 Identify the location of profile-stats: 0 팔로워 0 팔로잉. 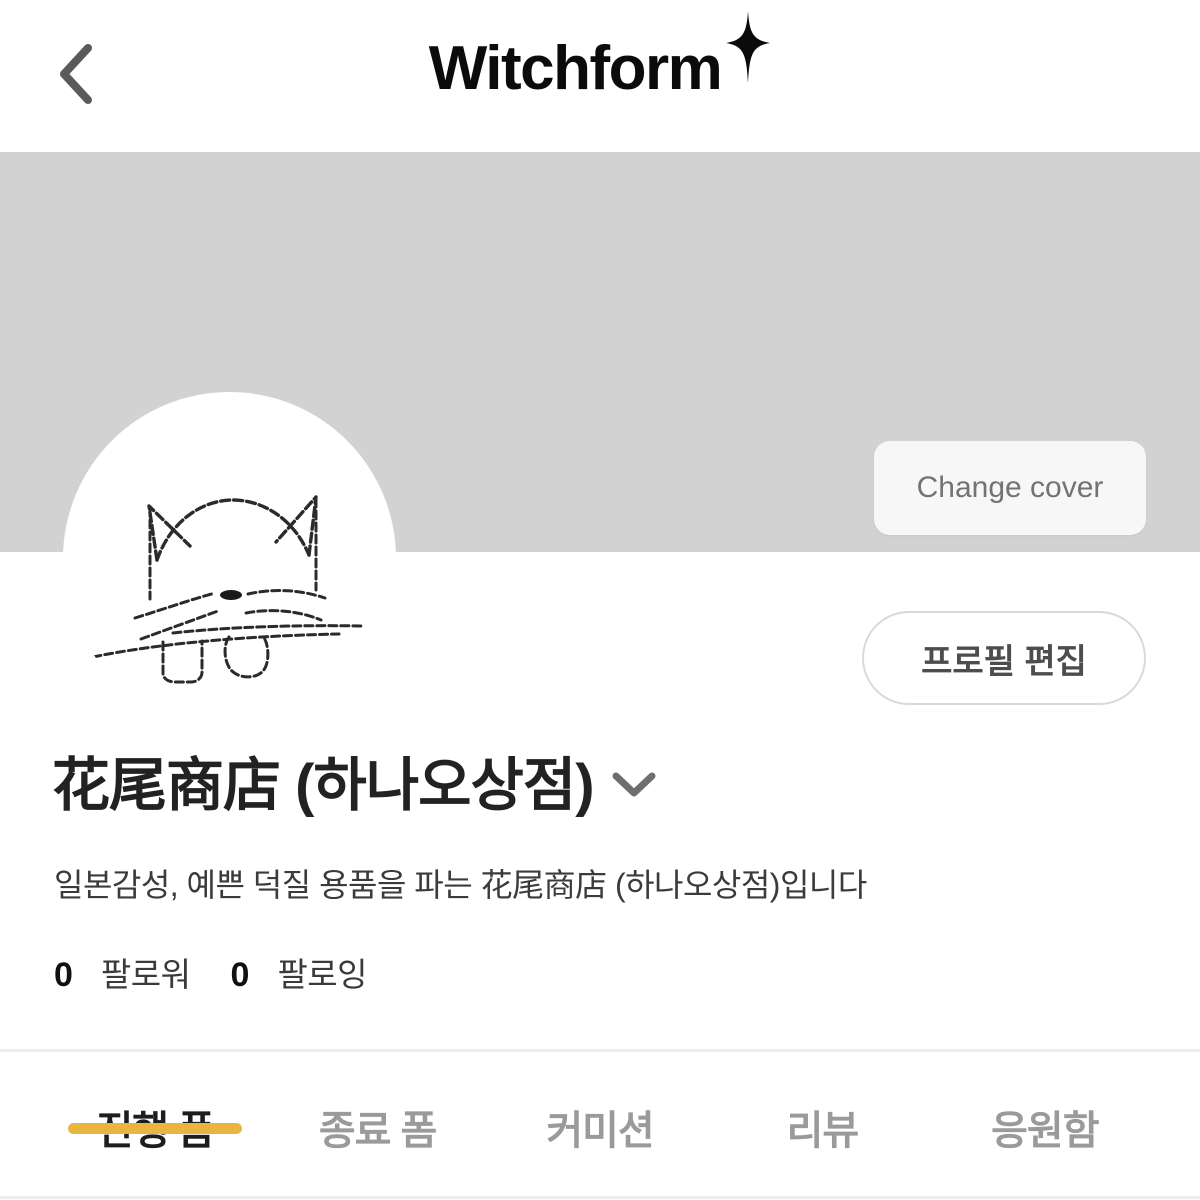
(600, 972).